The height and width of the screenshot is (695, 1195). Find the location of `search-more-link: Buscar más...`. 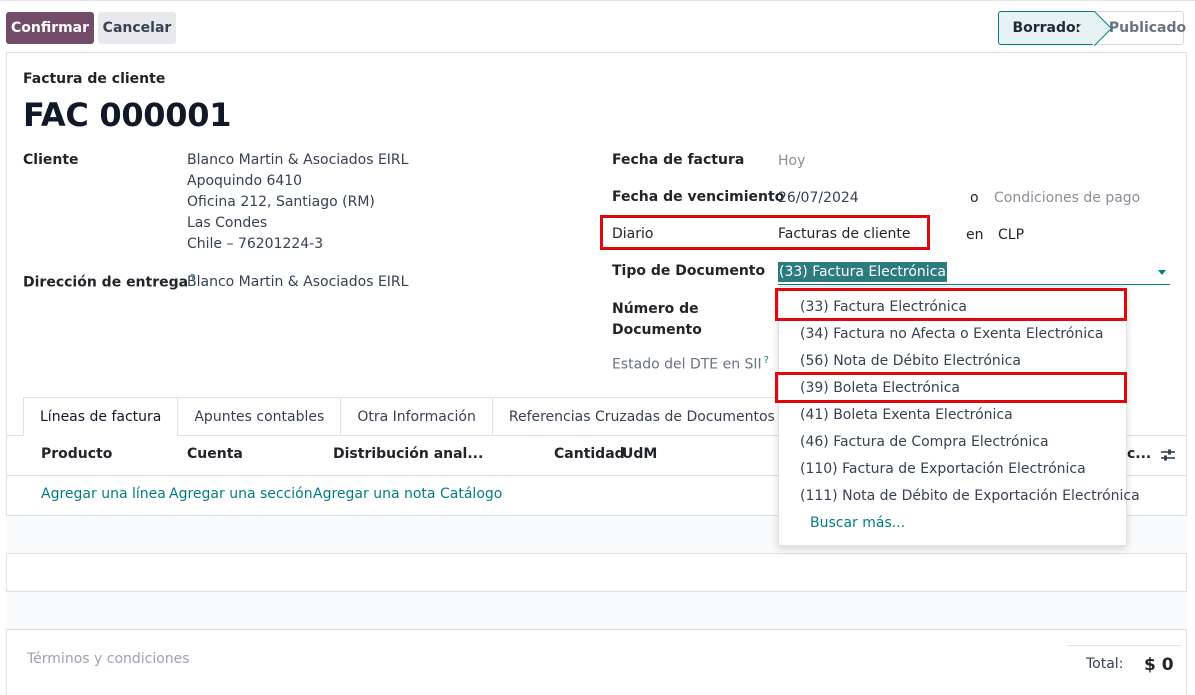

search-more-link: Buscar más... is located at coordinates (857, 523).